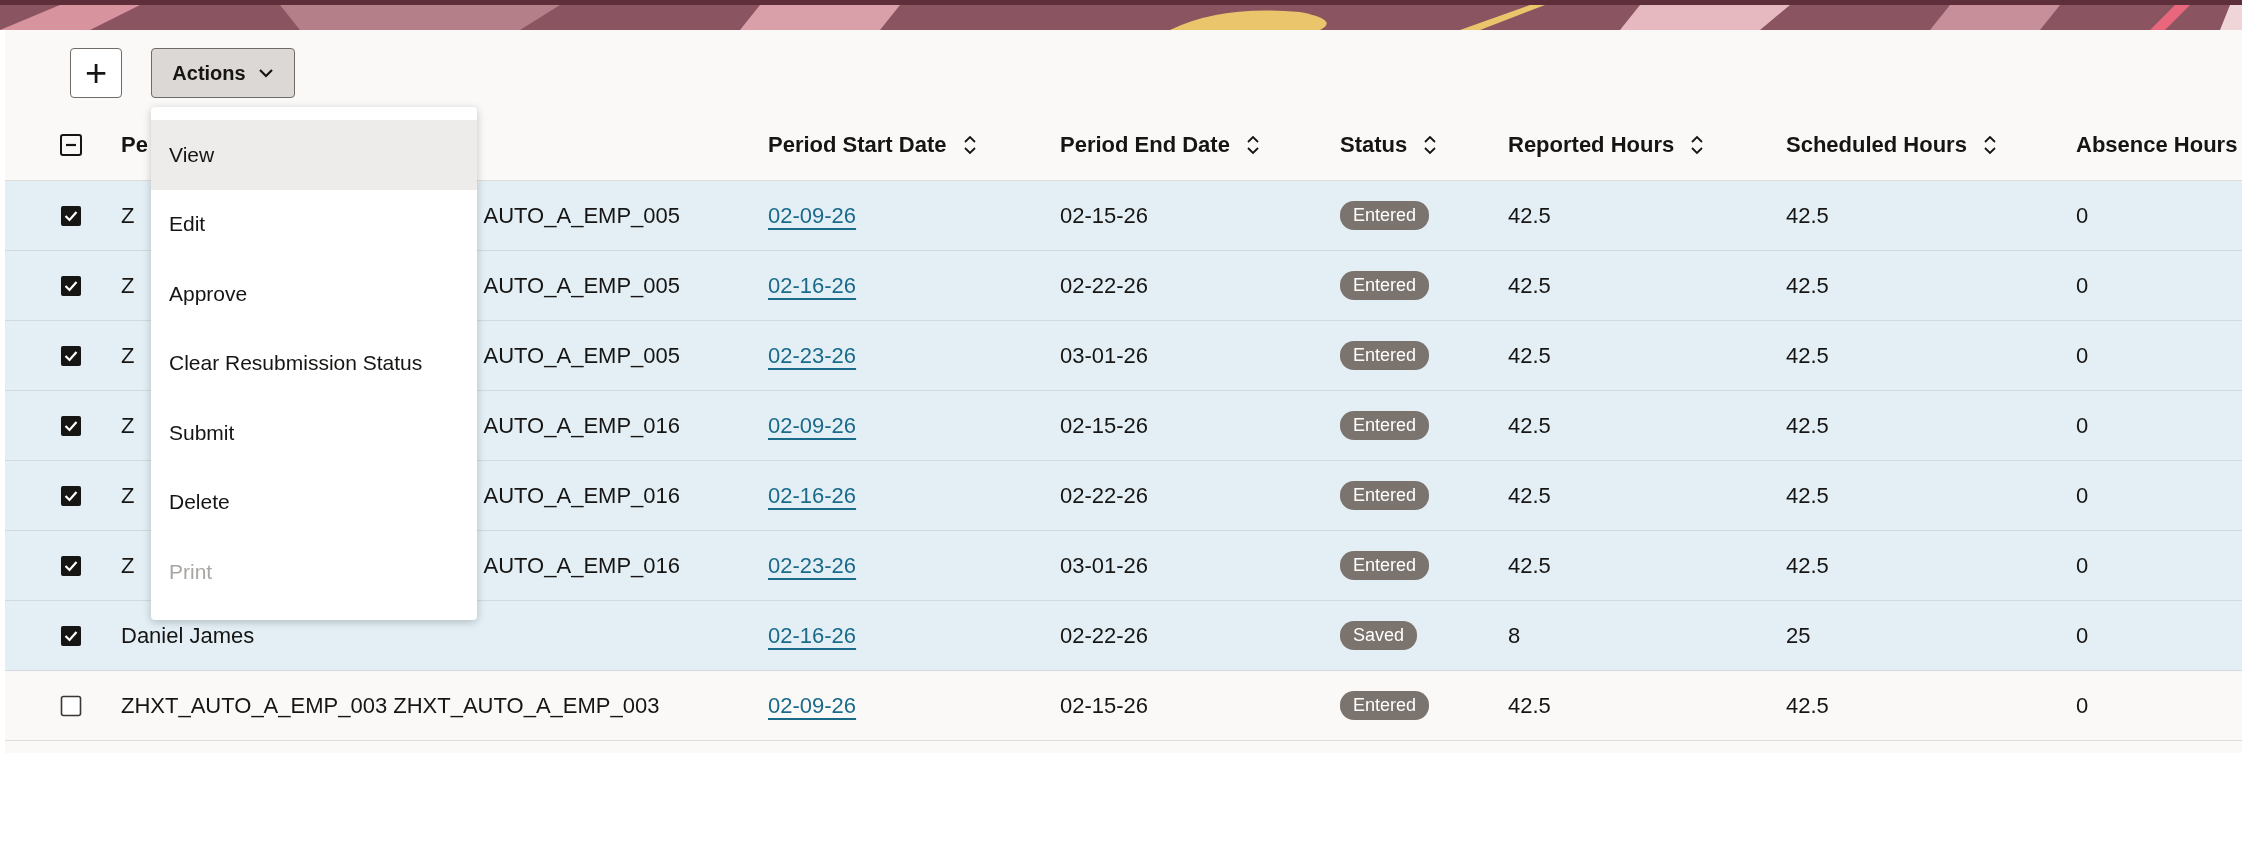 The height and width of the screenshot is (844, 2242). I want to click on add-button: +, so click(96, 73).